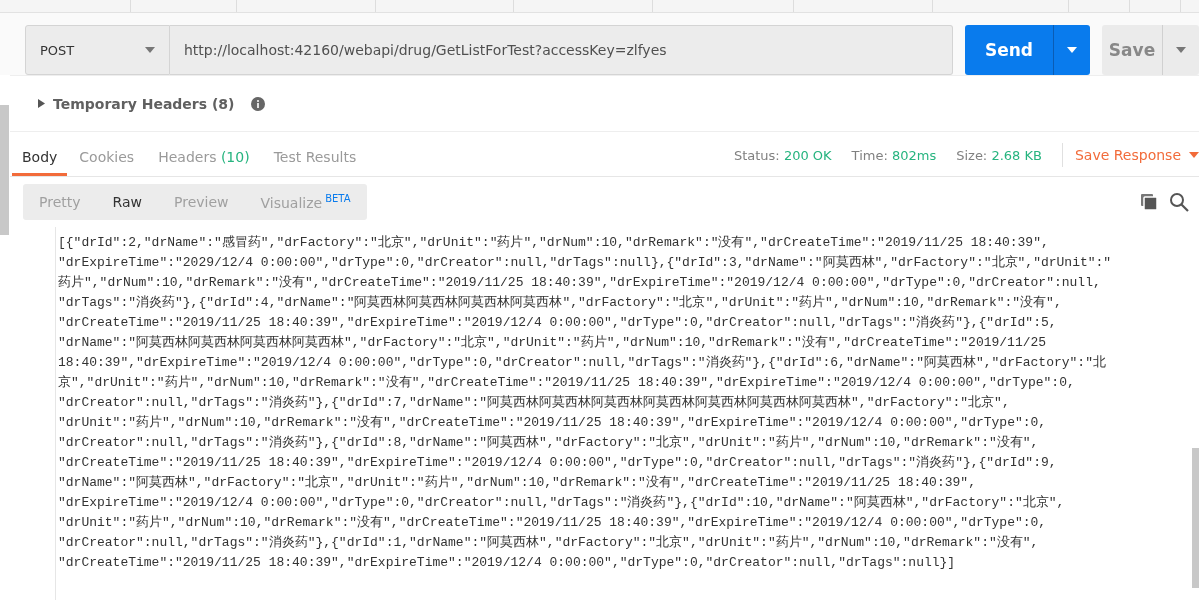 Image resolution: width=1199 pixels, height=600 pixels. Describe the element at coordinates (127, 202) in the screenshot. I see `view-mode-button: Raw` at that location.